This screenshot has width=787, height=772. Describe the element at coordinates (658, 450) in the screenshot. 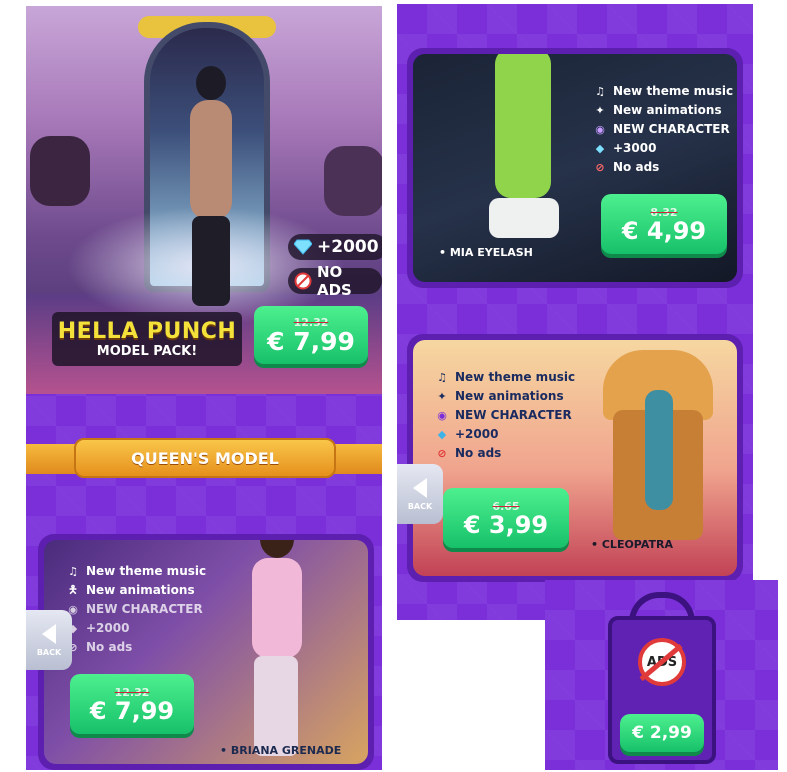

I see `cleopatra-throne` at that location.